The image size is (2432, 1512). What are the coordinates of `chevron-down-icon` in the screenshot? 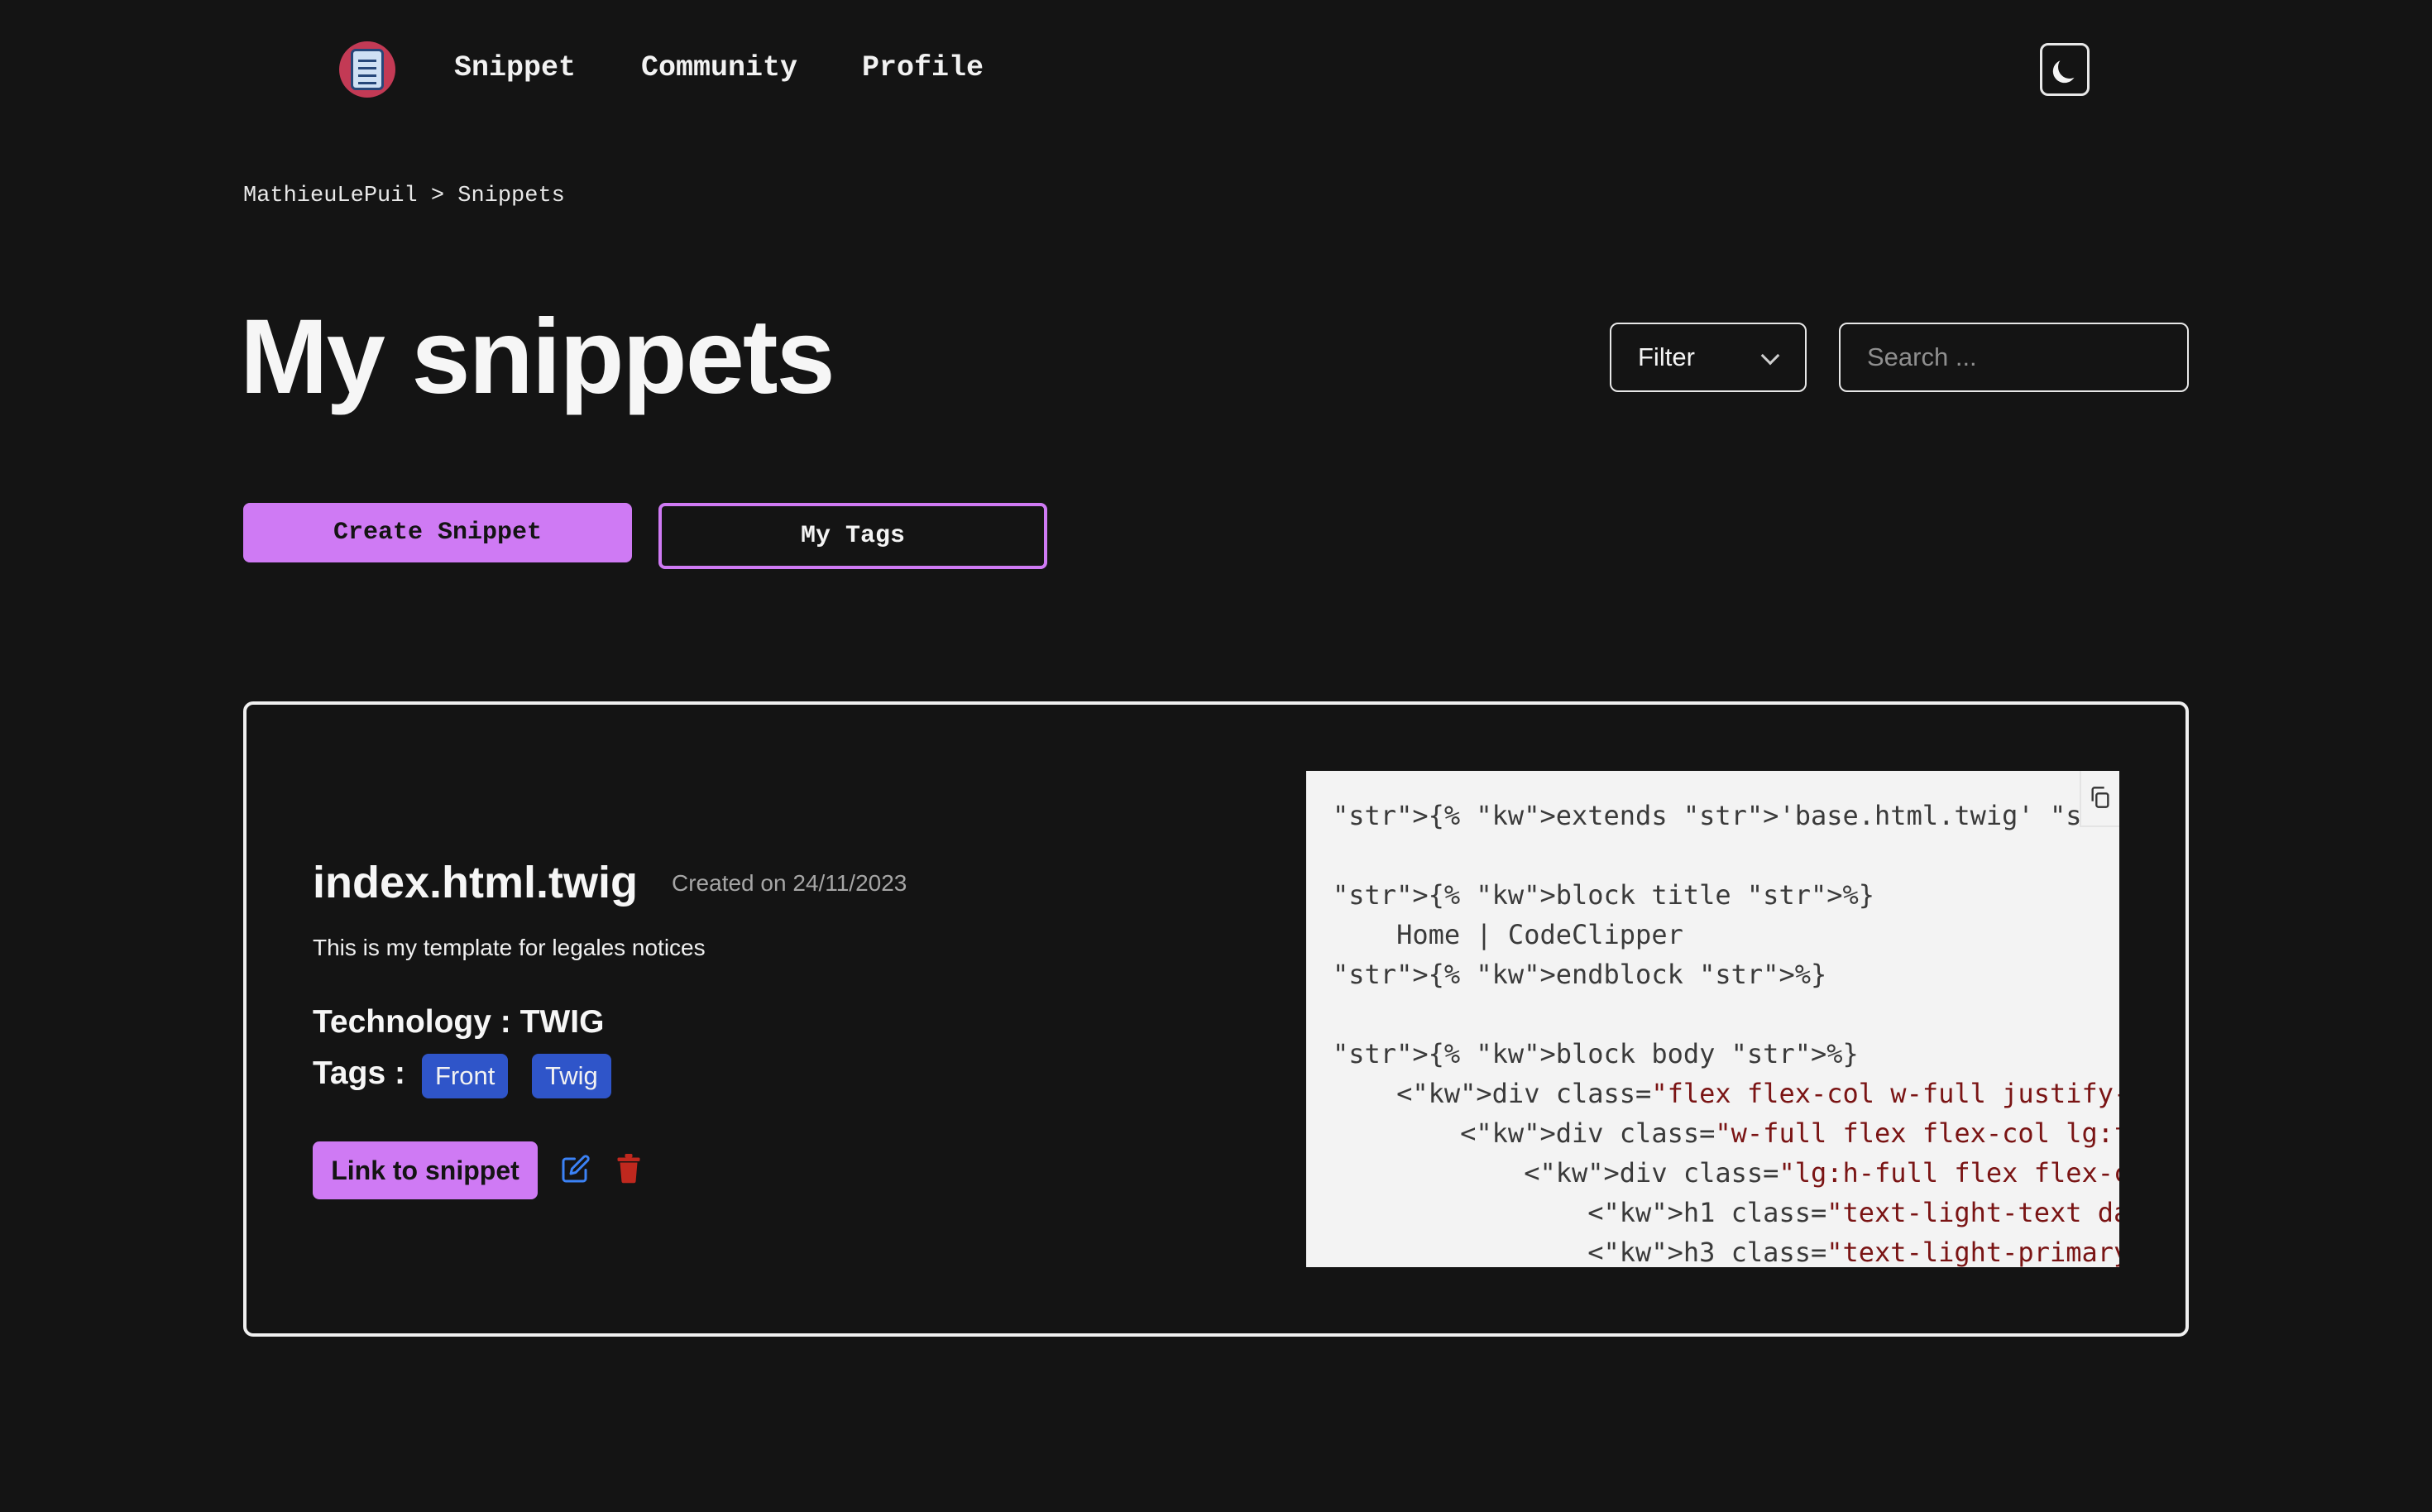 It's located at (1770, 356).